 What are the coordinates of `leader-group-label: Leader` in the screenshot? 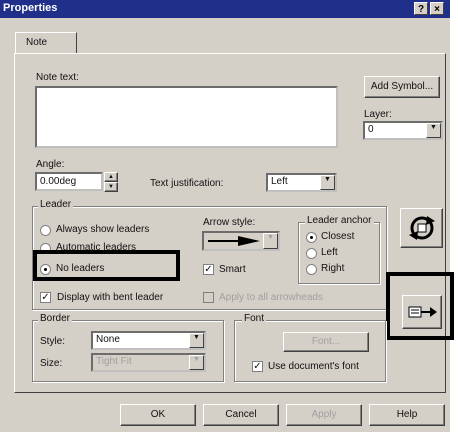 It's located at (56, 204).